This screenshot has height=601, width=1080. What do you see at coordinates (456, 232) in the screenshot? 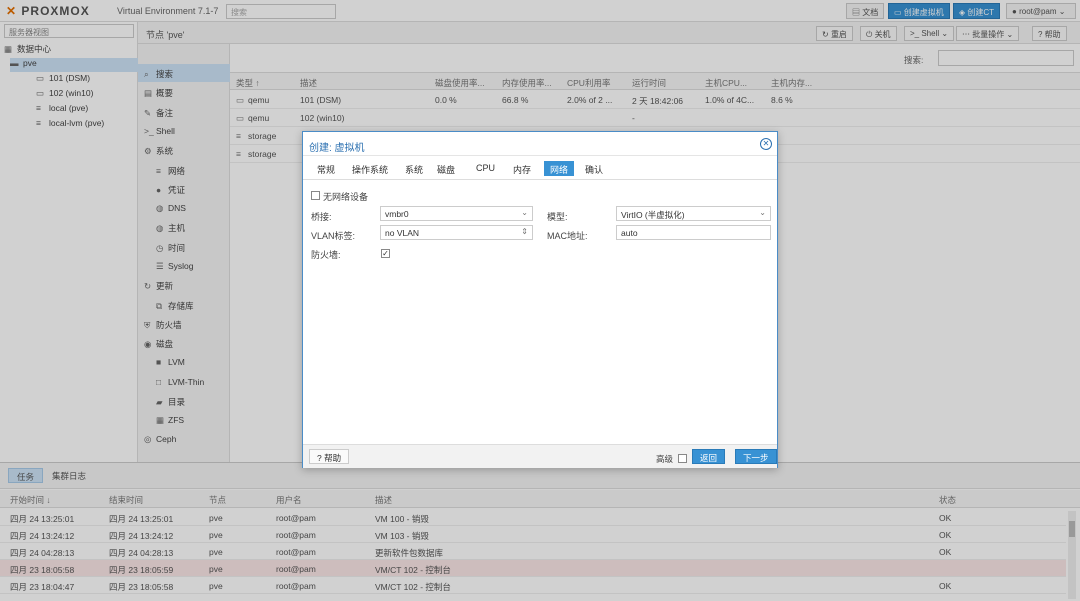
I see `vlan-spinner: no VLAN ⇕` at bounding box center [456, 232].